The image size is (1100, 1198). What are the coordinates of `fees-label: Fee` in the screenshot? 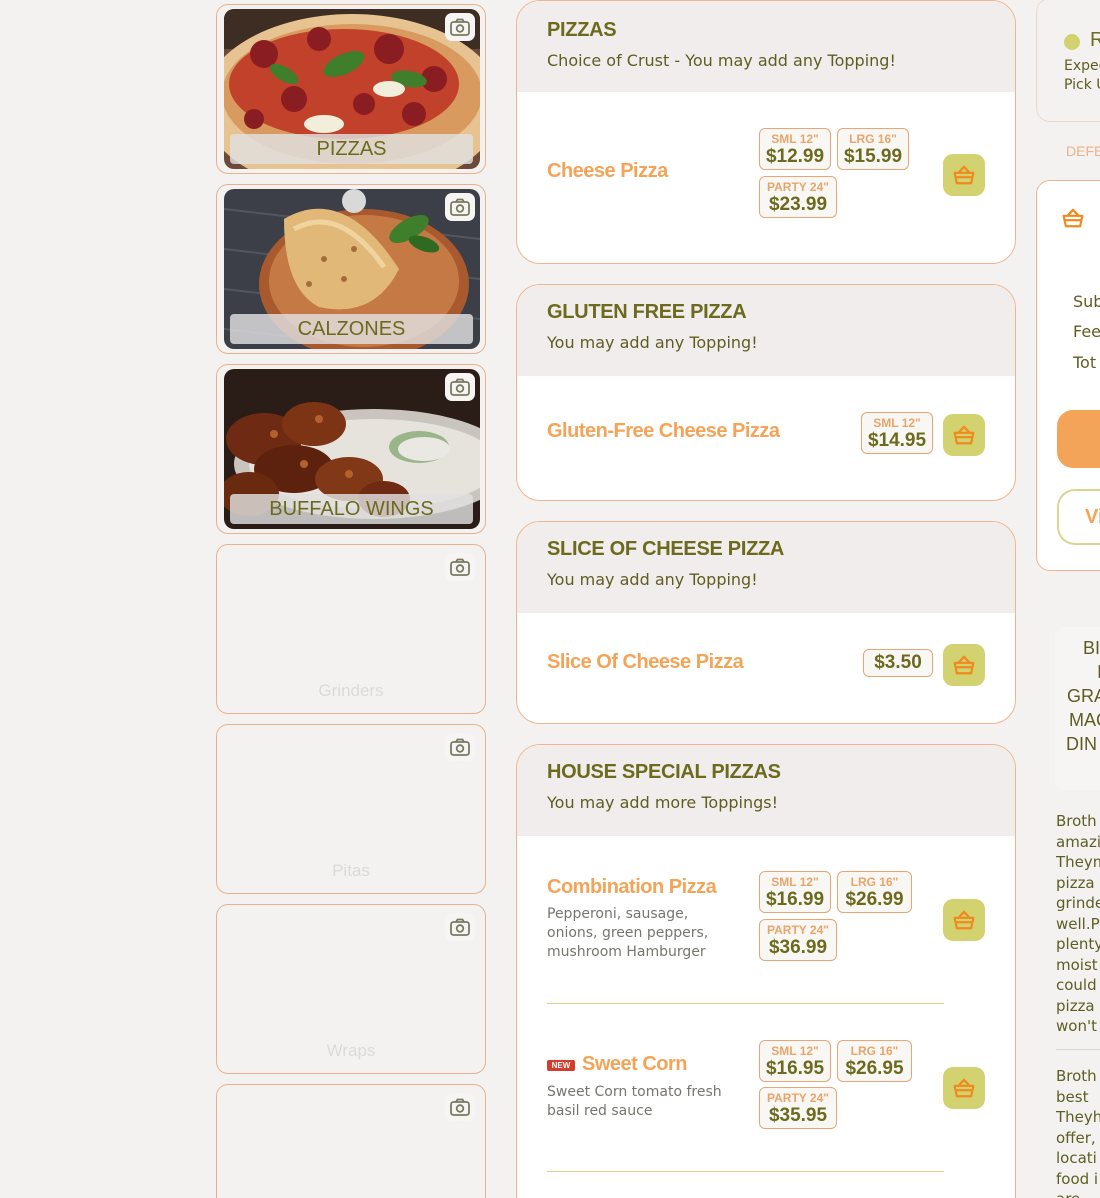 It's located at (1086, 331).